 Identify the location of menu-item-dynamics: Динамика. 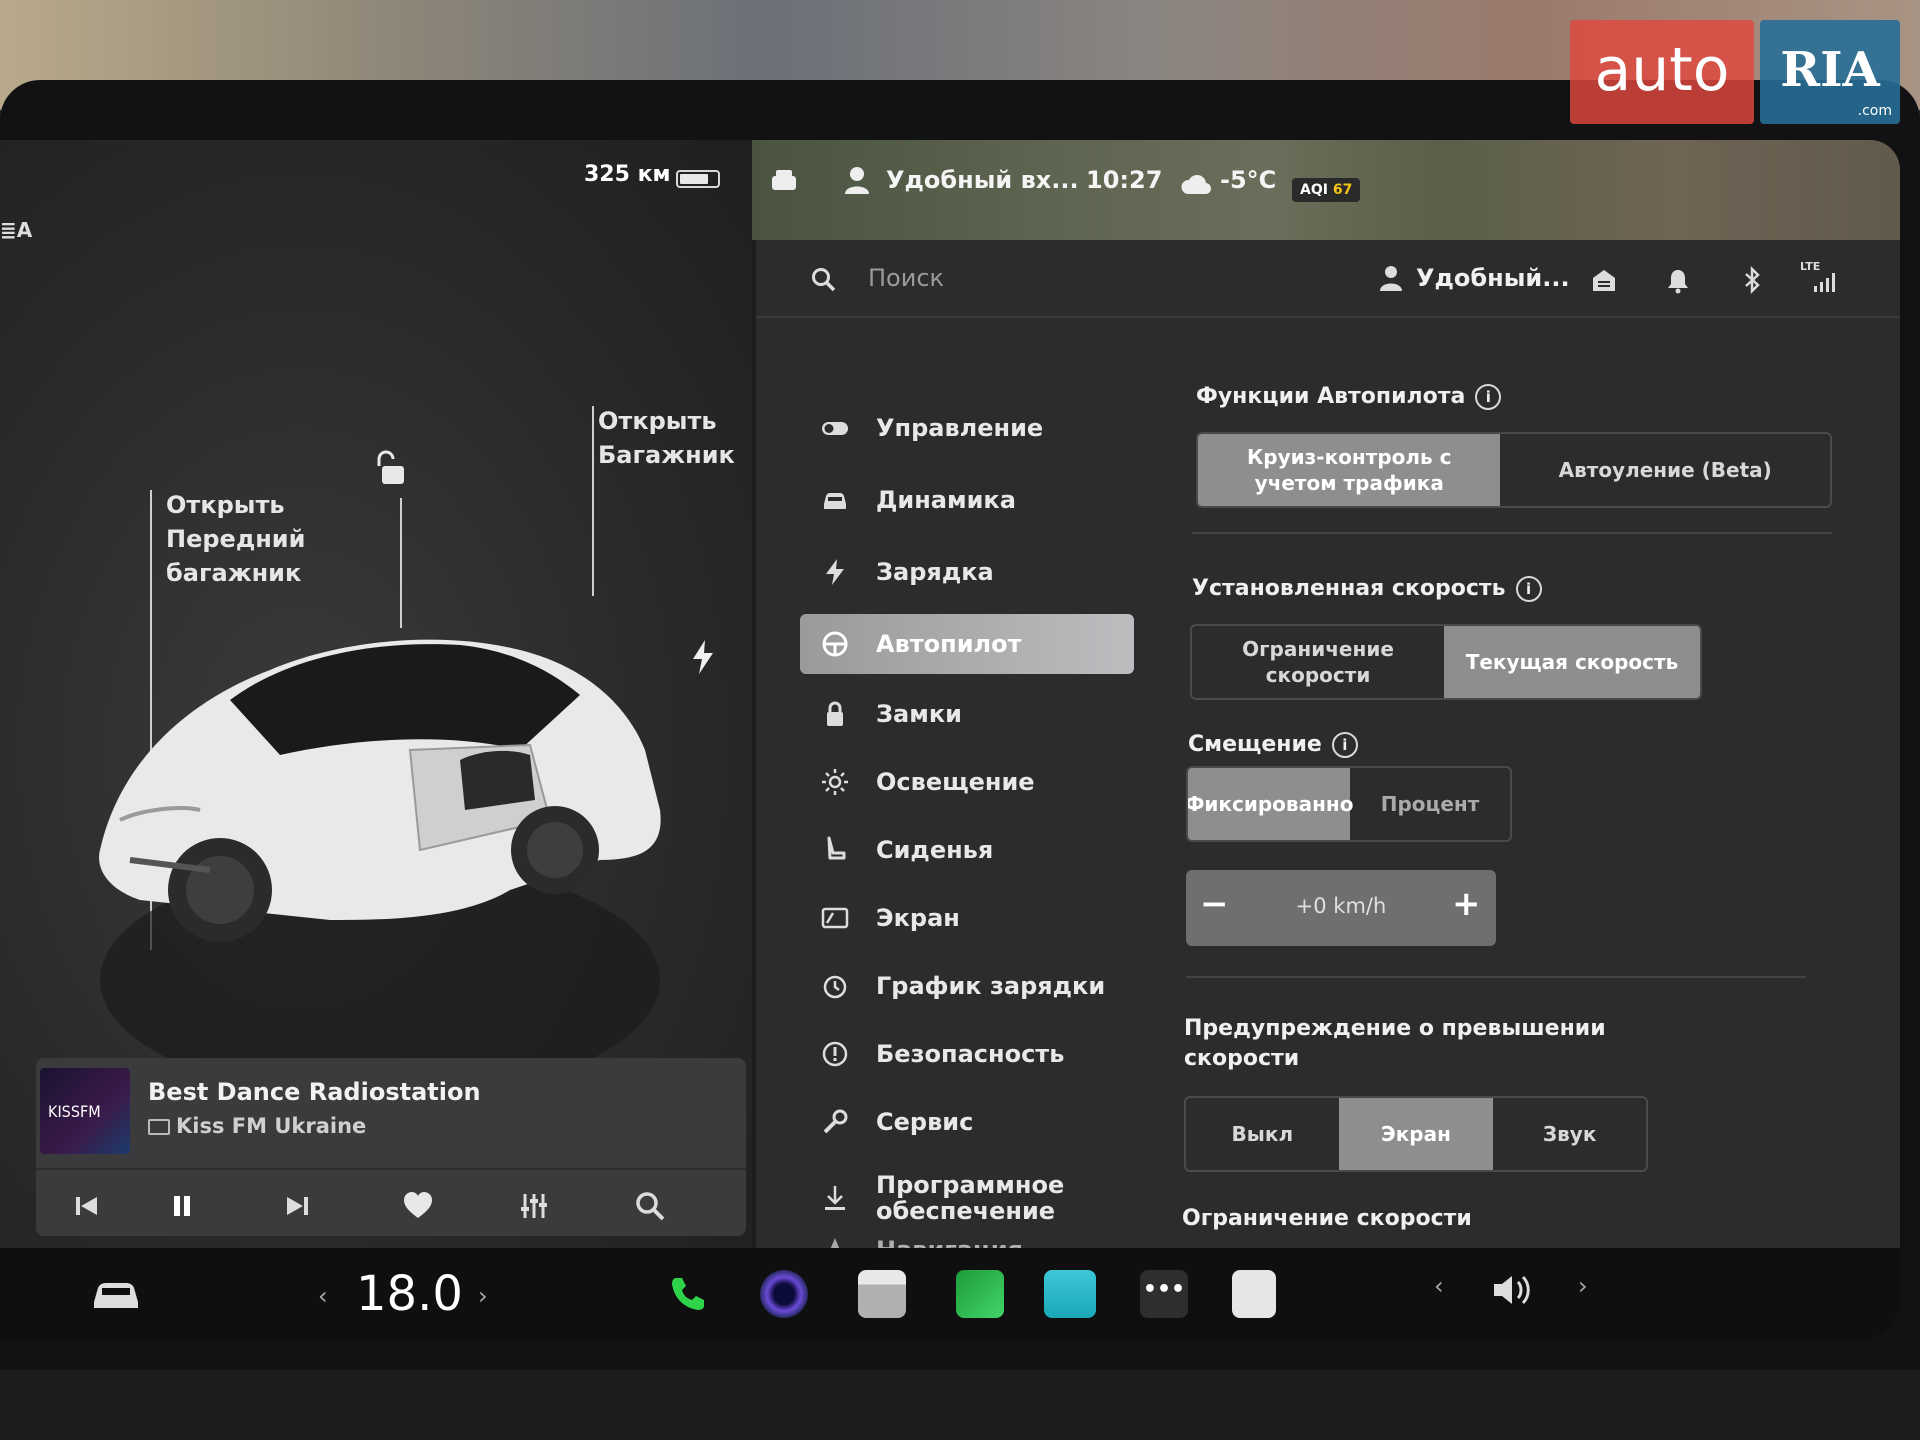
(965, 500).